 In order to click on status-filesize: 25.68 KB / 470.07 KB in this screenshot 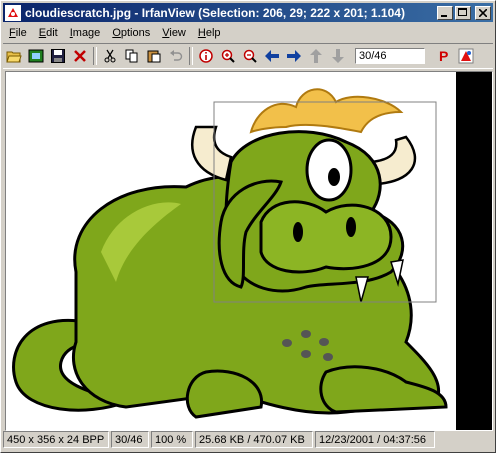, I will do `click(254, 439)`.